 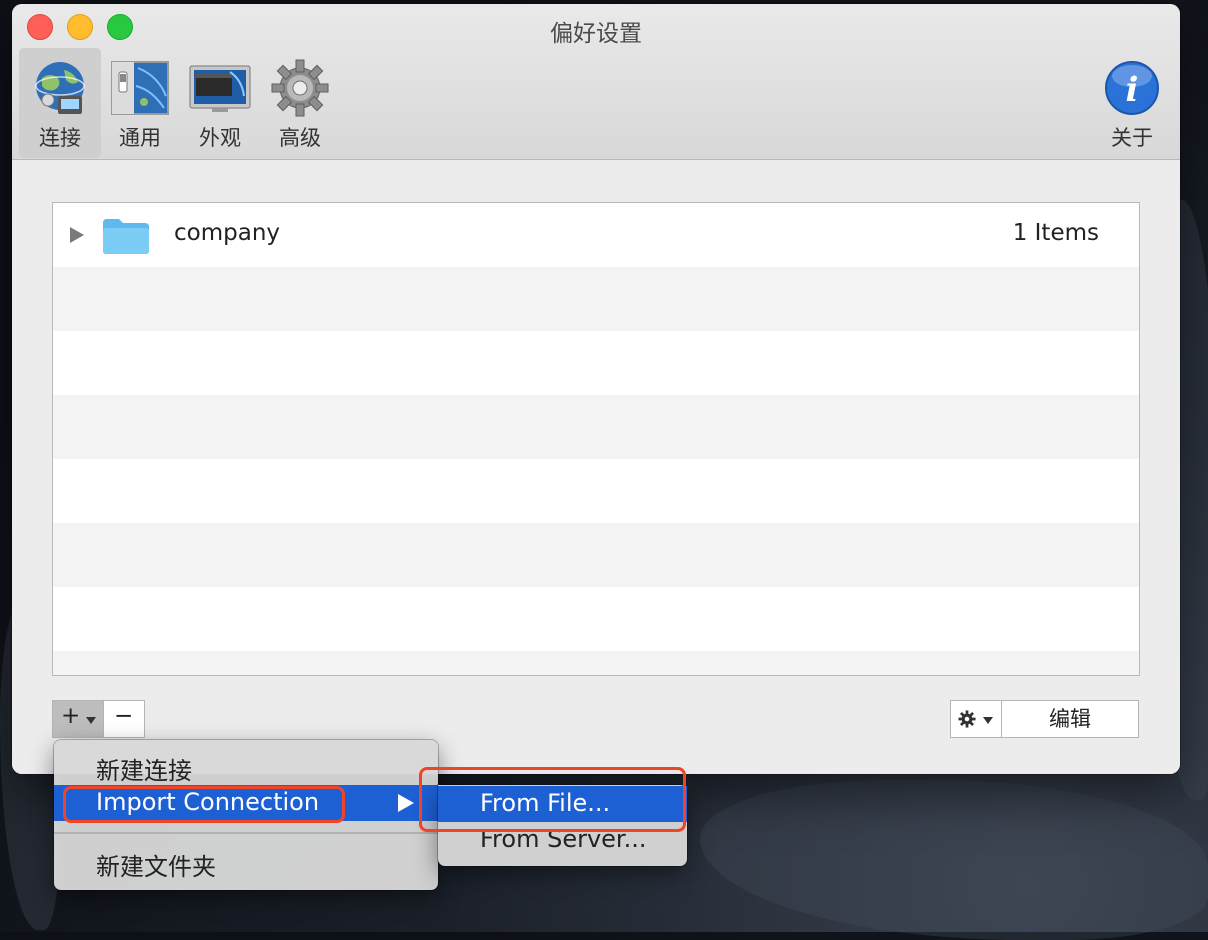 What do you see at coordinates (406, 803) in the screenshot?
I see `submenu-arrow-icon` at bounding box center [406, 803].